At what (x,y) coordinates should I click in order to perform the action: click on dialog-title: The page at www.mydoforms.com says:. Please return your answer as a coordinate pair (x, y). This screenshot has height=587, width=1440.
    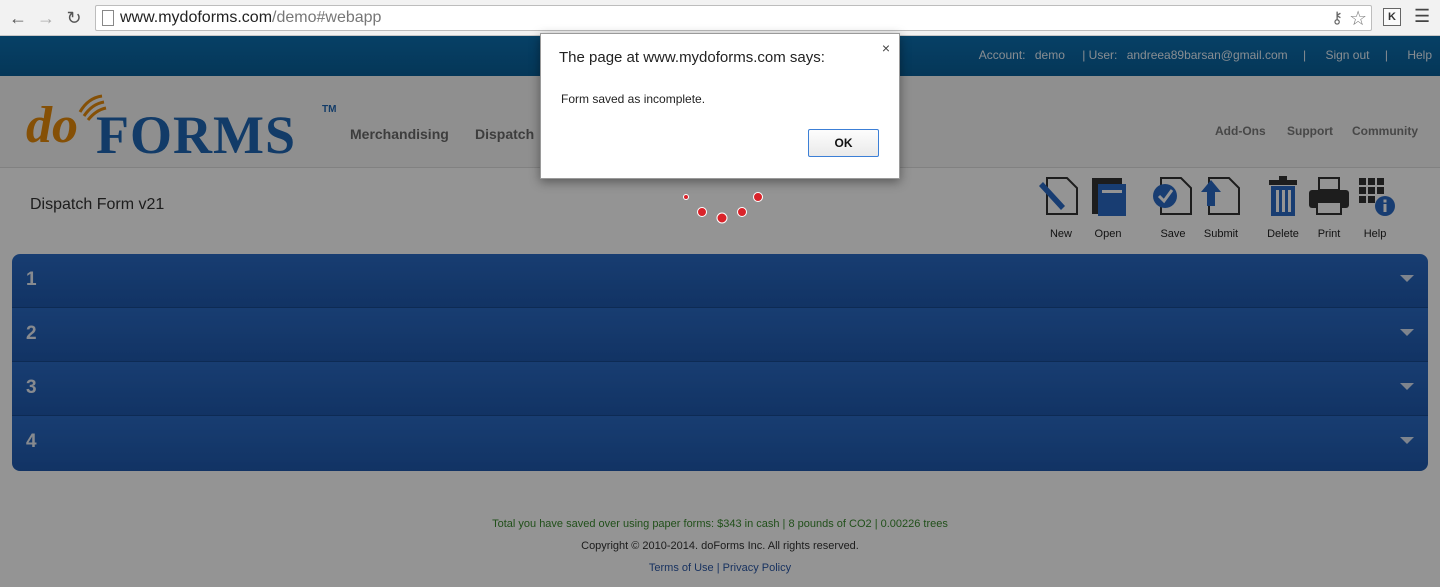
    Looking at the image, I should click on (692, 57).